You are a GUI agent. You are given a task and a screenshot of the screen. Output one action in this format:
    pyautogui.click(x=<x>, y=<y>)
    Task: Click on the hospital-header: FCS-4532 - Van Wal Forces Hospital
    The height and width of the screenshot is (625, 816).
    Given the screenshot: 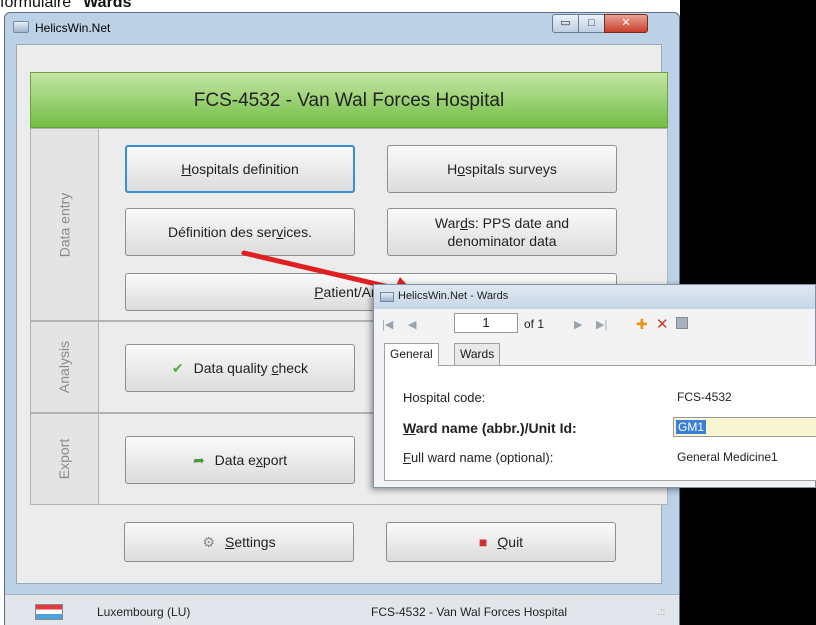 What is the action you would take?
    pyautogui.click(x=349, y=100)
    